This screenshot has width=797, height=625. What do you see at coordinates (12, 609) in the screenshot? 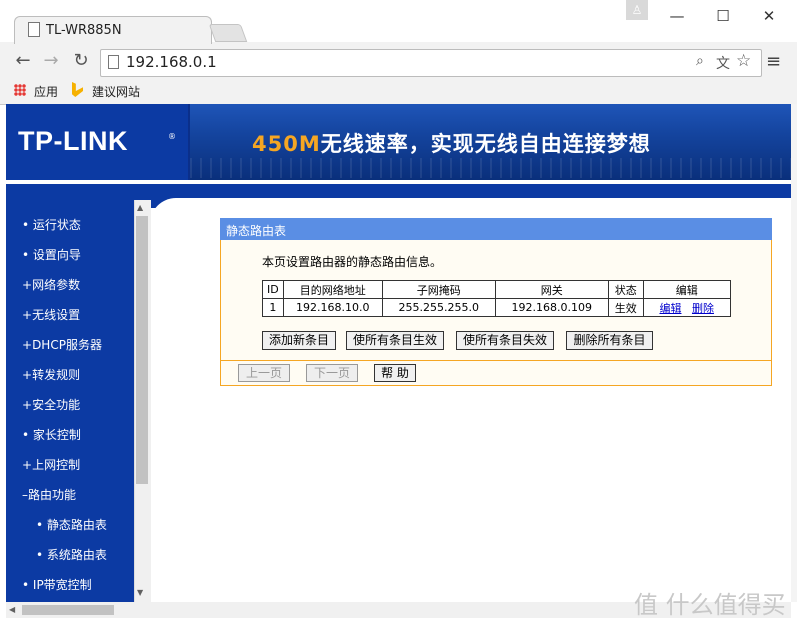
I see `scroll-left-icon: ◀` at bounding box center [12, 609].